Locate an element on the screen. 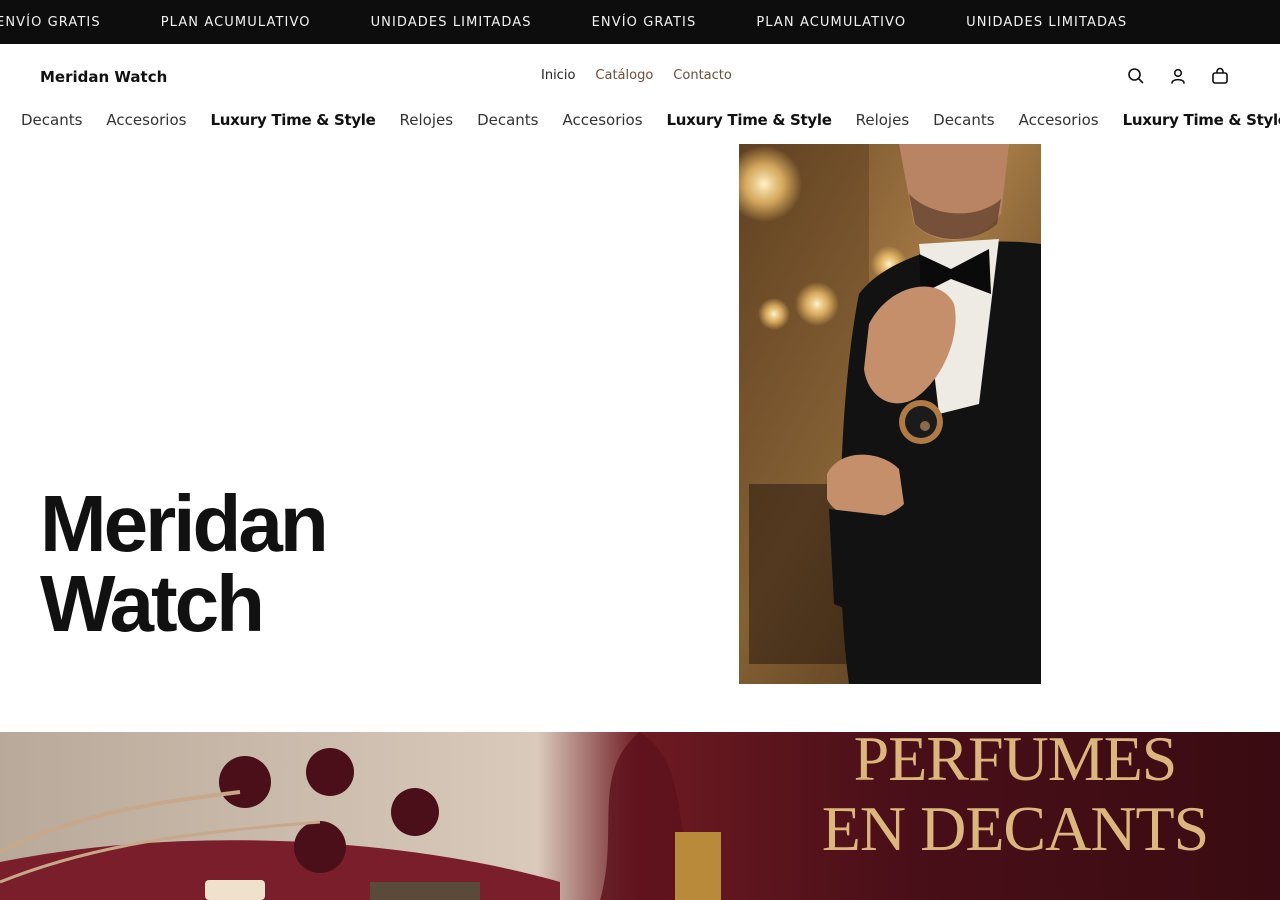 The width and height of the screenshot is (1280, 900). hero-title-line-2: Watch is located at coordinates (152, 603).